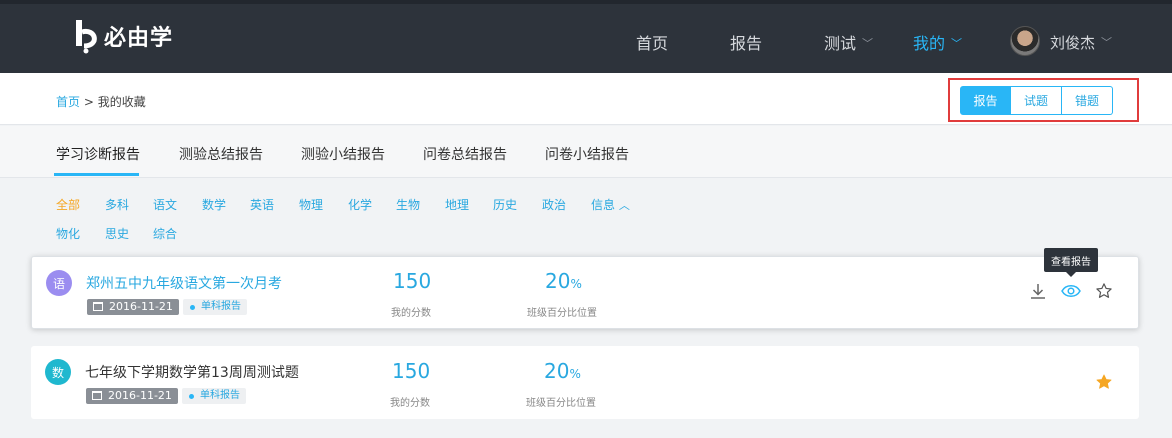 Image resolution: width=1172 pixels, height=438 pixels. What do you see at coordinates (68, 102) in the screenshot?
I see `breadcrumb-home-link: 首页` at bounding box center [68, 102].